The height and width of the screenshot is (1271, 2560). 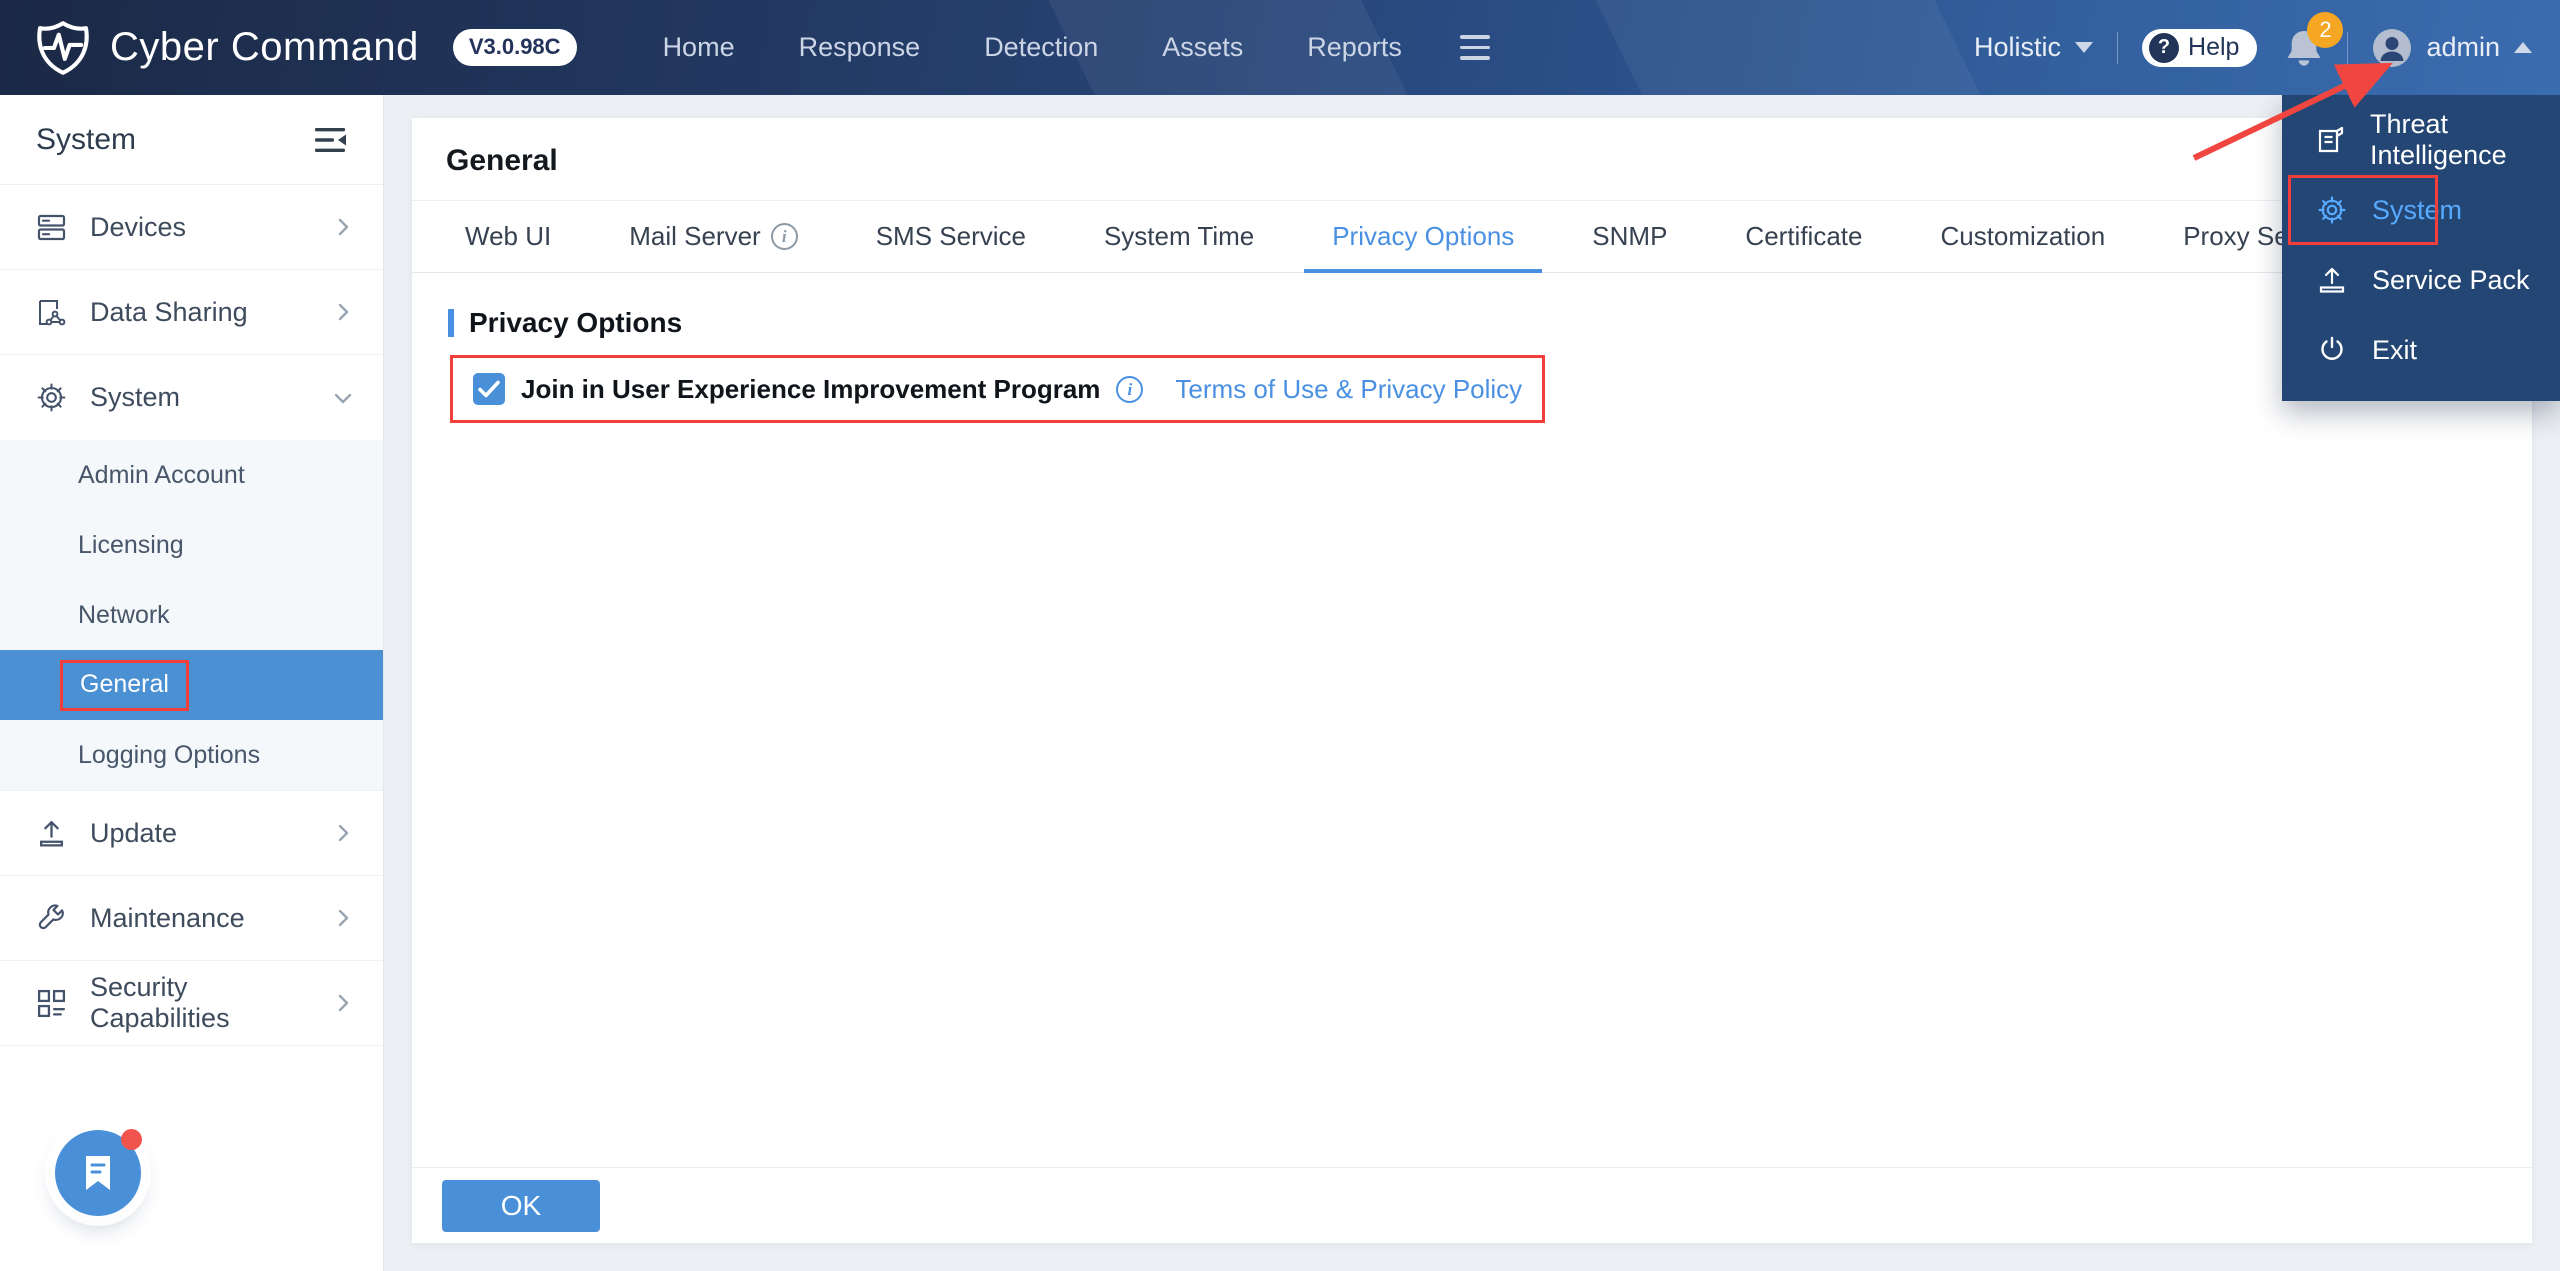 What do you see at coordinates (2417, 209) in the screenshot?
I see `menu-item-label: System` at bounding box center [2417, 209].